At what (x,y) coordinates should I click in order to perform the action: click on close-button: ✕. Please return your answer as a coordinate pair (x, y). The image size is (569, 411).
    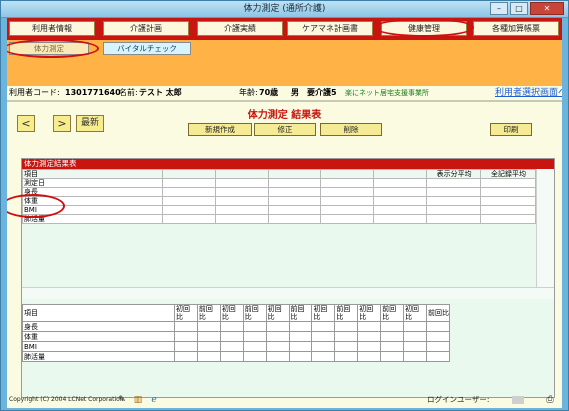
    Looking at the image, I should click on (547, 8).